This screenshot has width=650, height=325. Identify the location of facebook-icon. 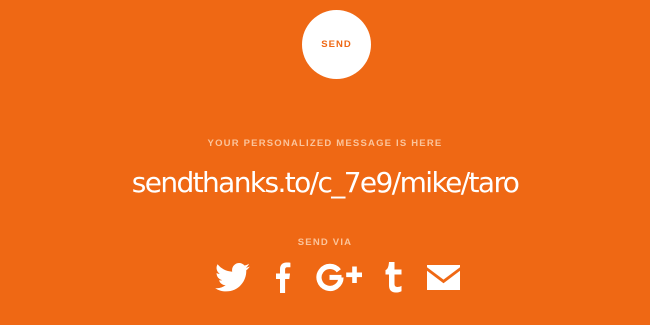
(283, 277).